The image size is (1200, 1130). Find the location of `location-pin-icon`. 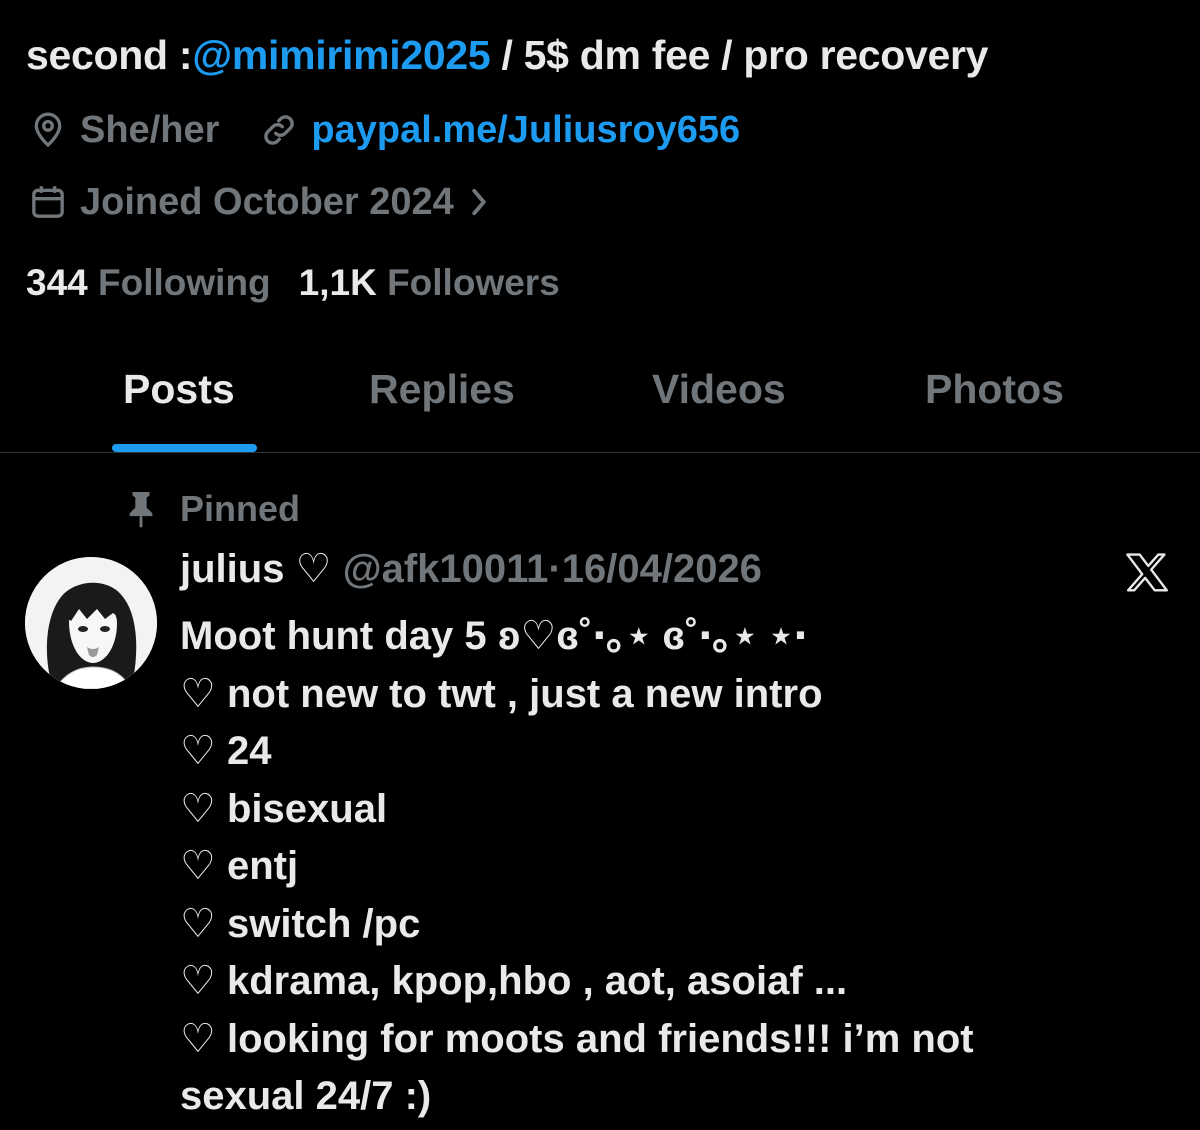

location-pin-icon is located at coordinates (48, 130).